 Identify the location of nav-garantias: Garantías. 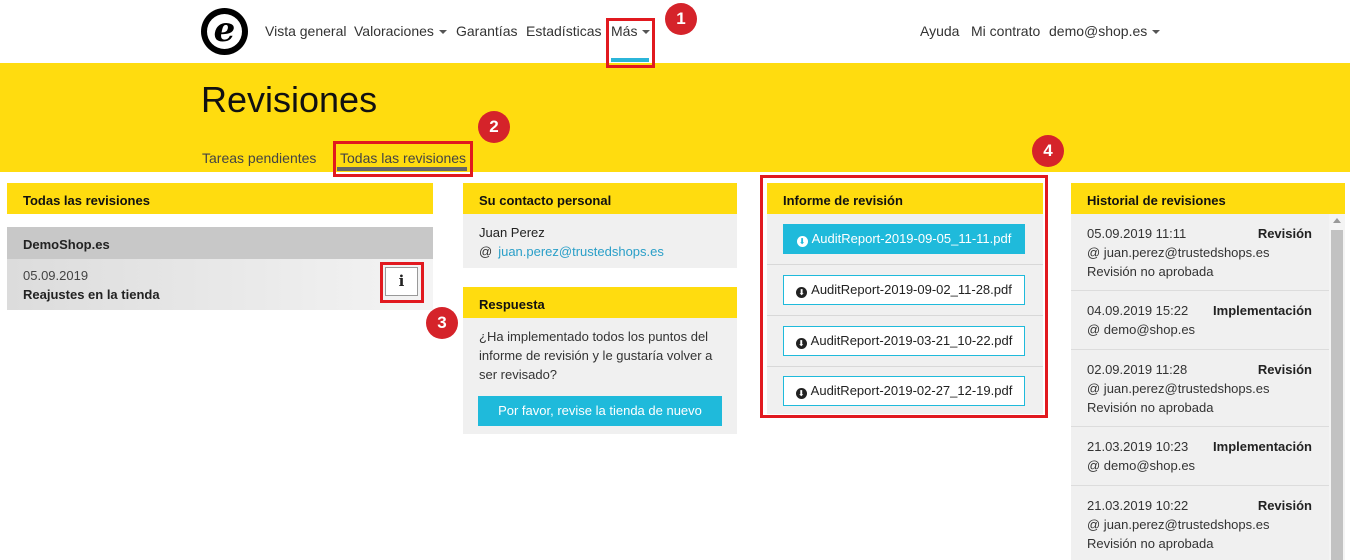
(486, 31).